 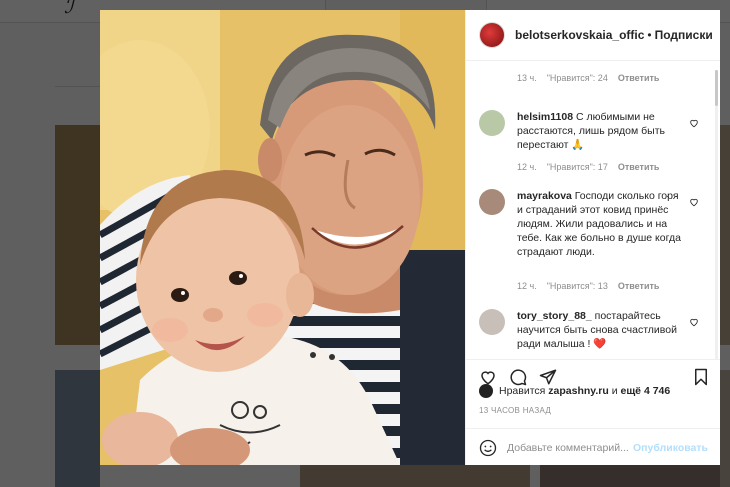 I want to click on emoji-icon, so click(x=488, y=448).